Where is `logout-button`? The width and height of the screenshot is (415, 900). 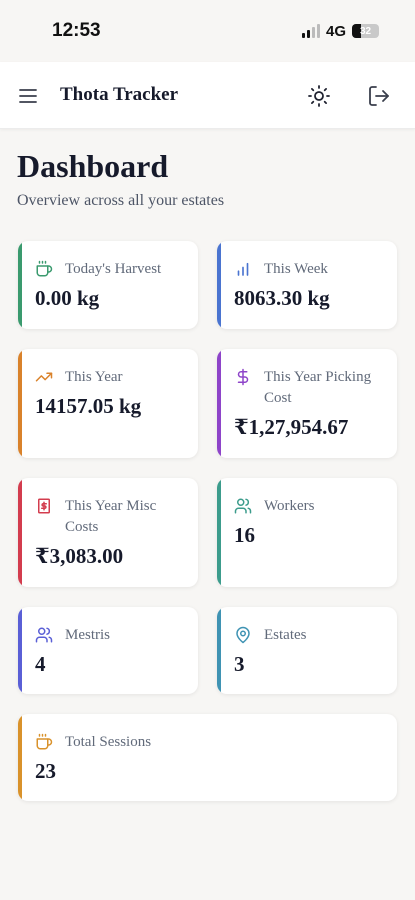
logout-button is located at coordinates (379, 96).